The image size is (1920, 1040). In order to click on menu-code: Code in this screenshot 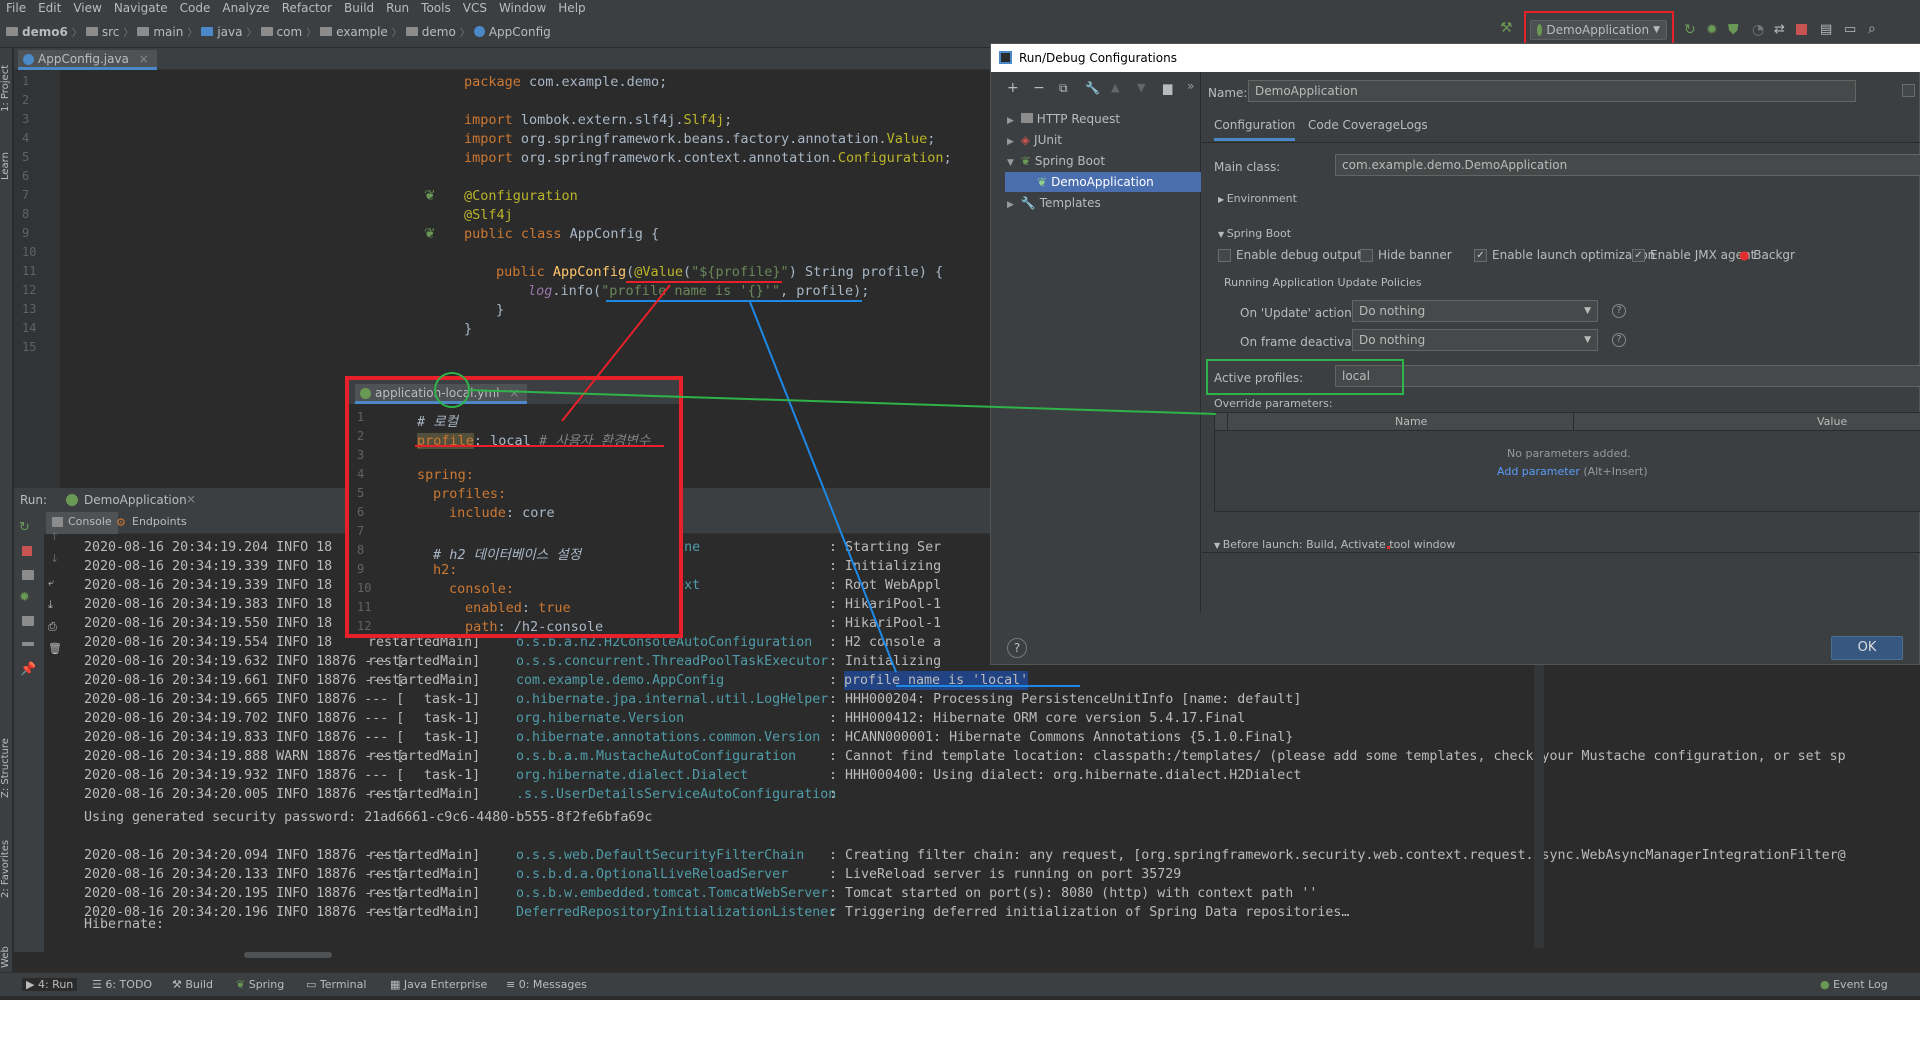, I will do `click(195, 8)`.